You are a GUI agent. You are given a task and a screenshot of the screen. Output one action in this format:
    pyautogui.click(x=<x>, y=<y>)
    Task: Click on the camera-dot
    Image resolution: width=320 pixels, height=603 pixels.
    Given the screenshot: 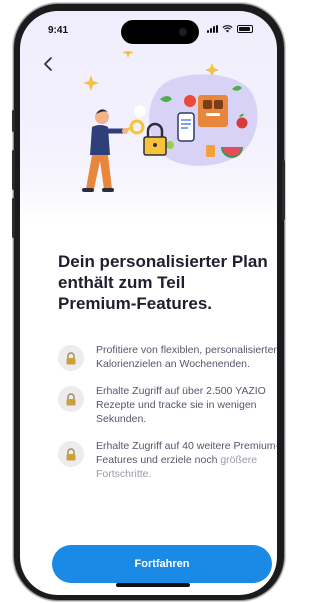 What is the action you would take?
    pyautogui.click(x=183, y=32)
    